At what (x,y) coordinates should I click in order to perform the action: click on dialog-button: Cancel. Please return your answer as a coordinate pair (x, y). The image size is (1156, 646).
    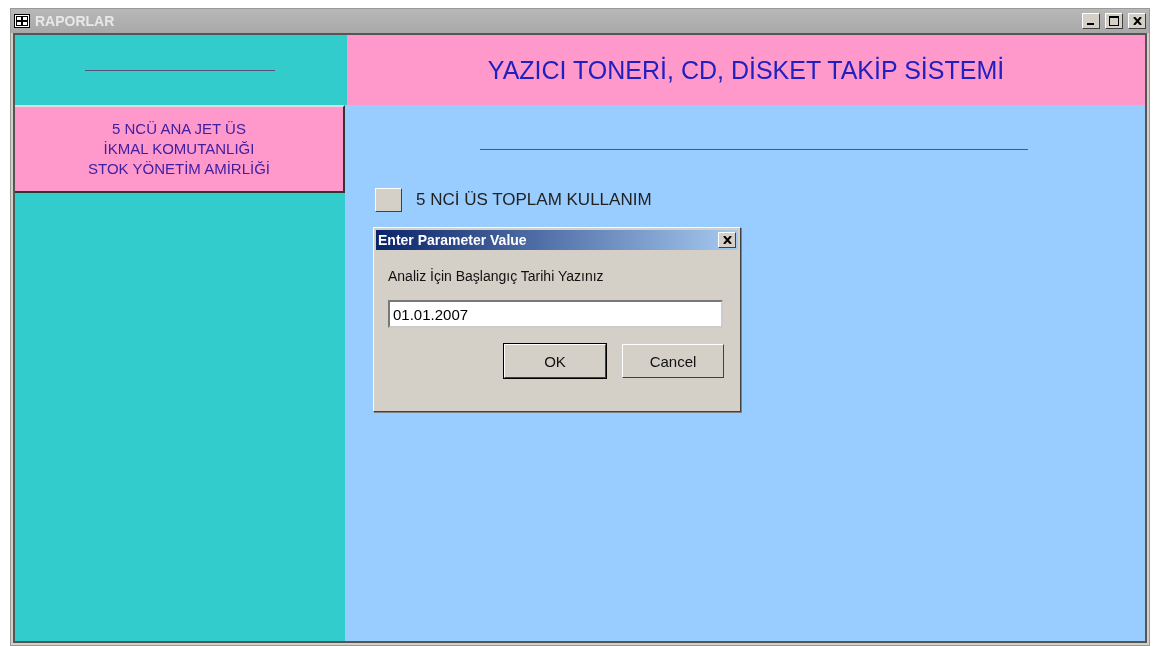
    Looking at the image, I should click on (673, 361).